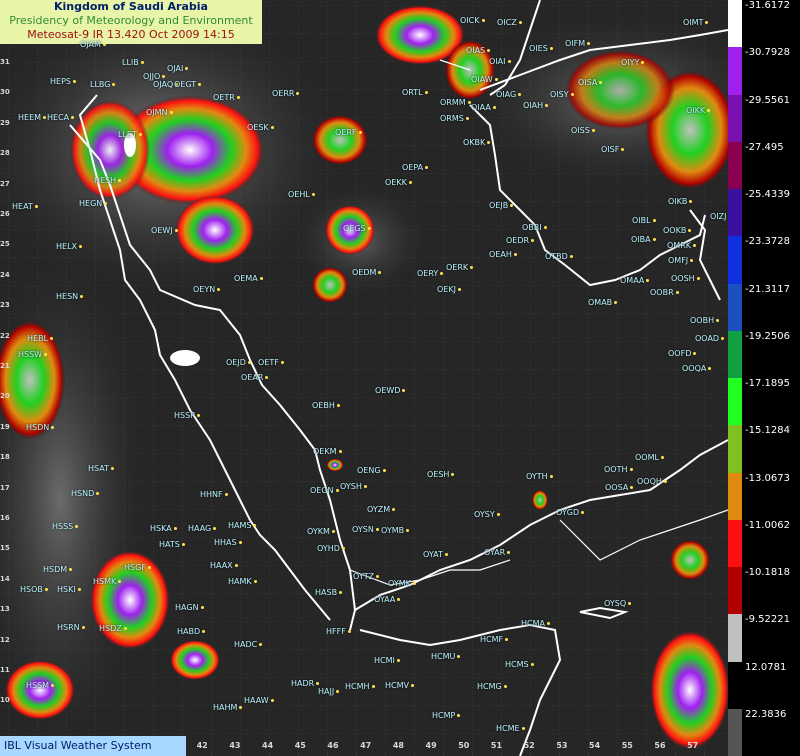 The height and width of the screenshot is (756, 800). Describe the element at coordinates (367, 272) in the screenshot. I see `station-oedm: OEDM` at that location.